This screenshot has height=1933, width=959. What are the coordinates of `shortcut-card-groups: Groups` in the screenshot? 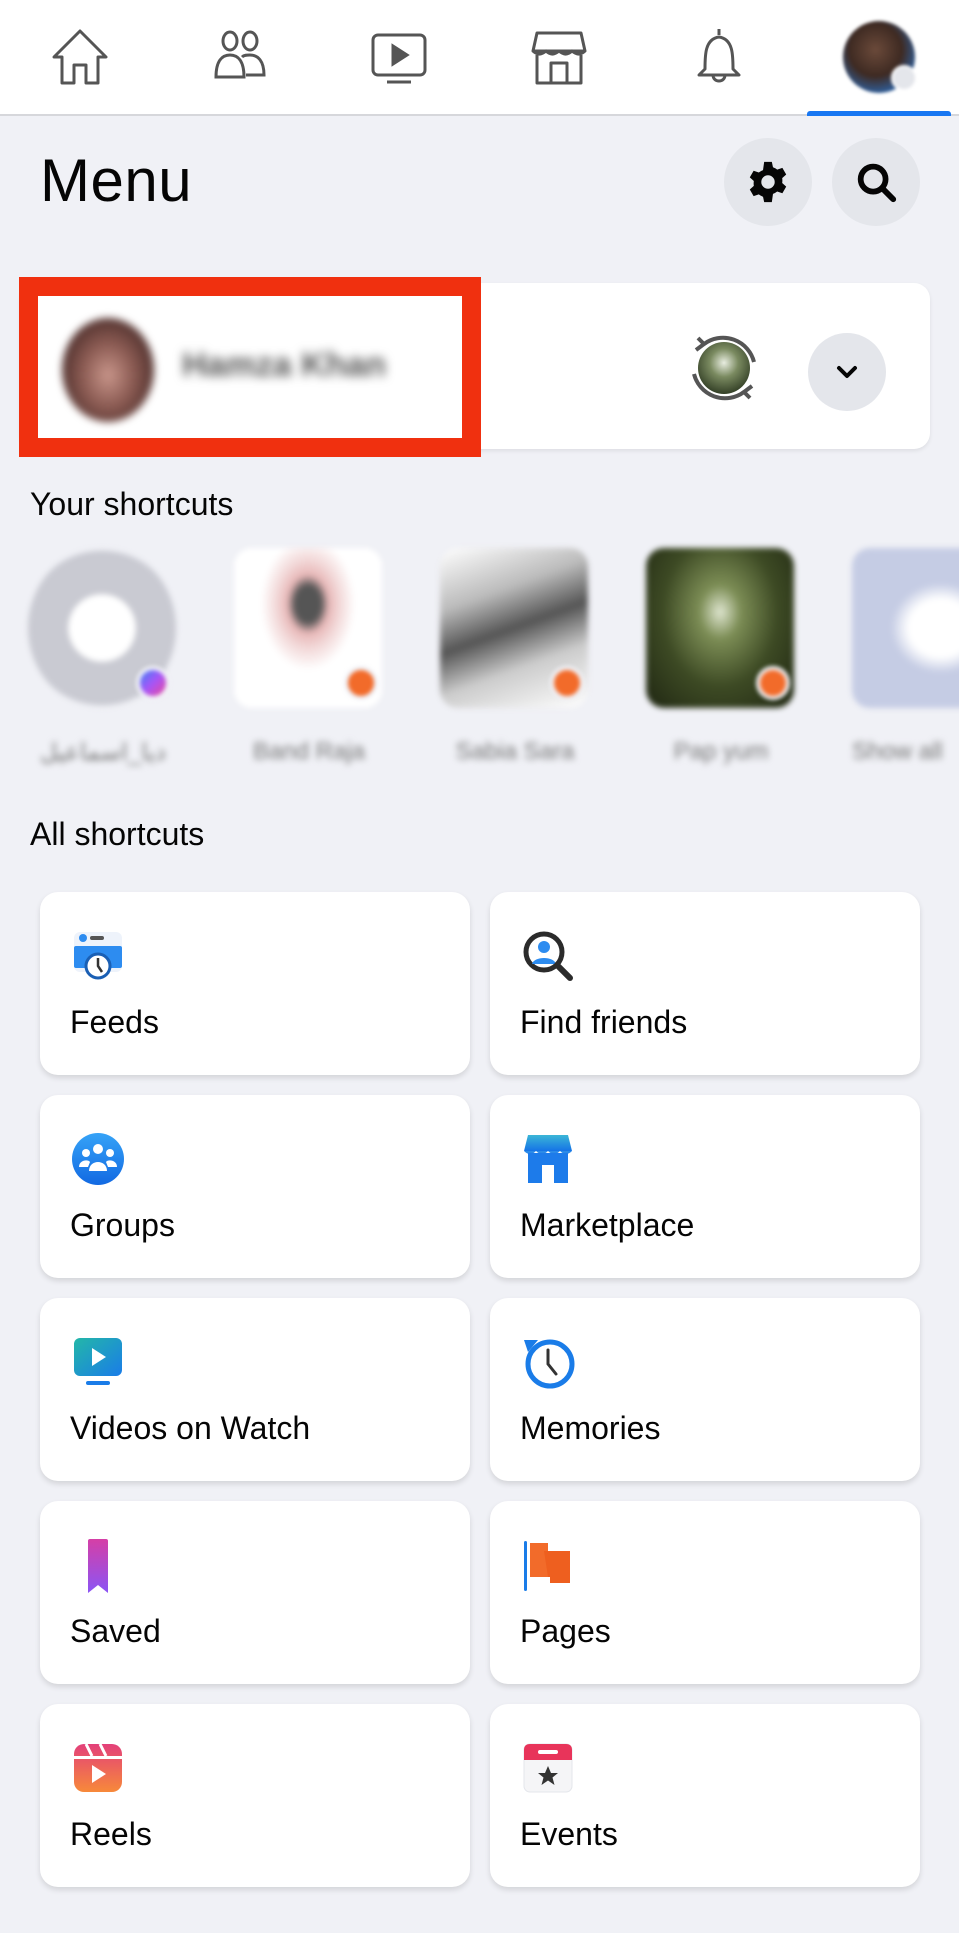 It's located at (255, 1186).